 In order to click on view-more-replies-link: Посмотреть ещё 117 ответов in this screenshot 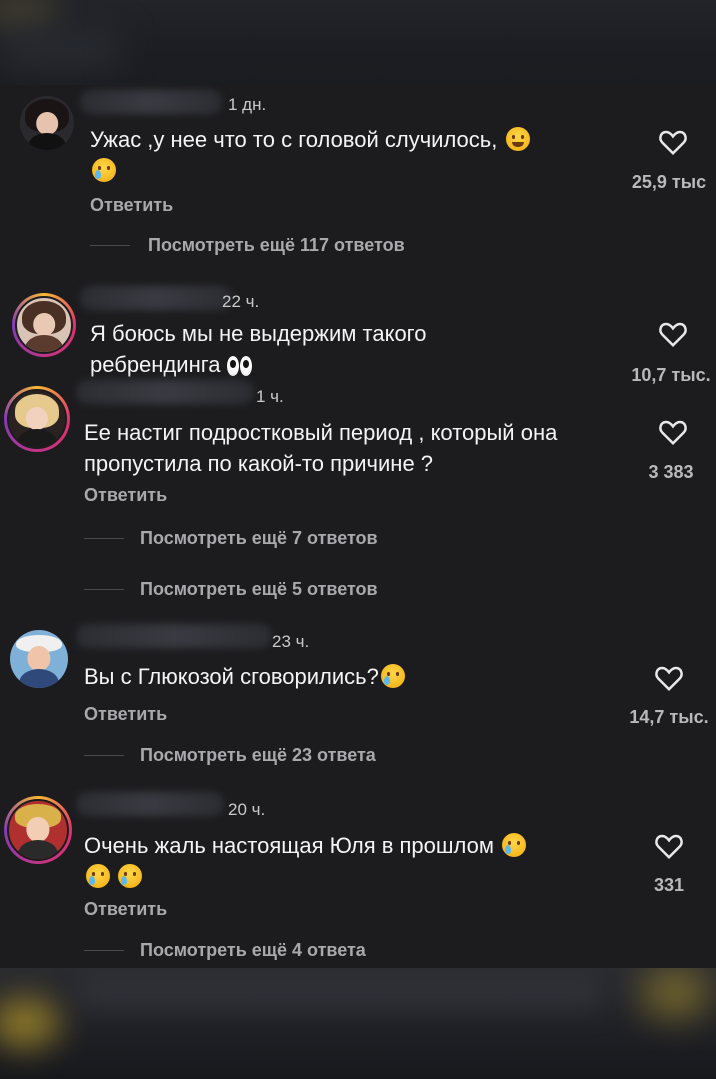, I will do `click(276, 245)`.